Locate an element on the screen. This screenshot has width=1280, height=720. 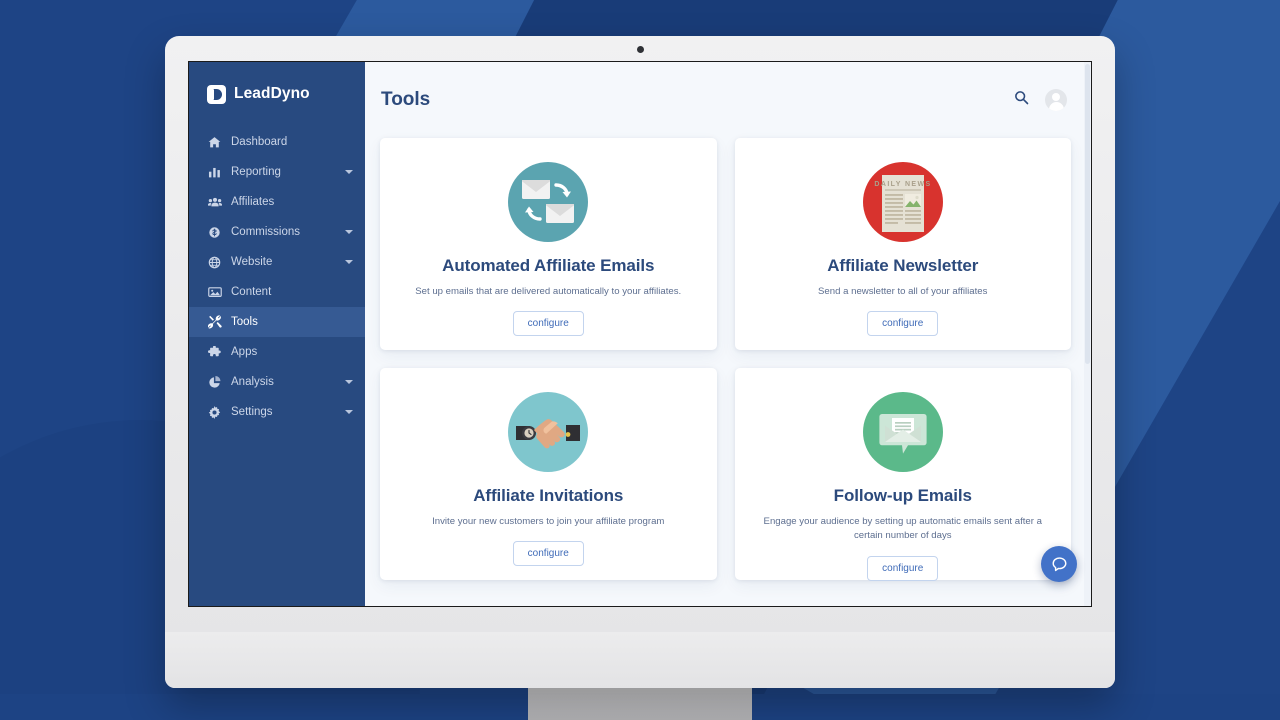
sidebar-item-label: Tools is located at coordinates (244, 322).